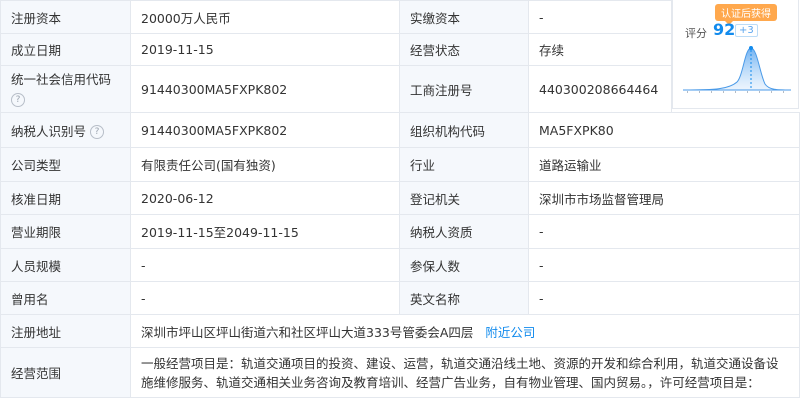 The image size is (800, 405). What do you see at coordinates (664, 130) in the screenshot?
I see `org-code-value: MA5FXPK80` at bounding box center [664, 130].